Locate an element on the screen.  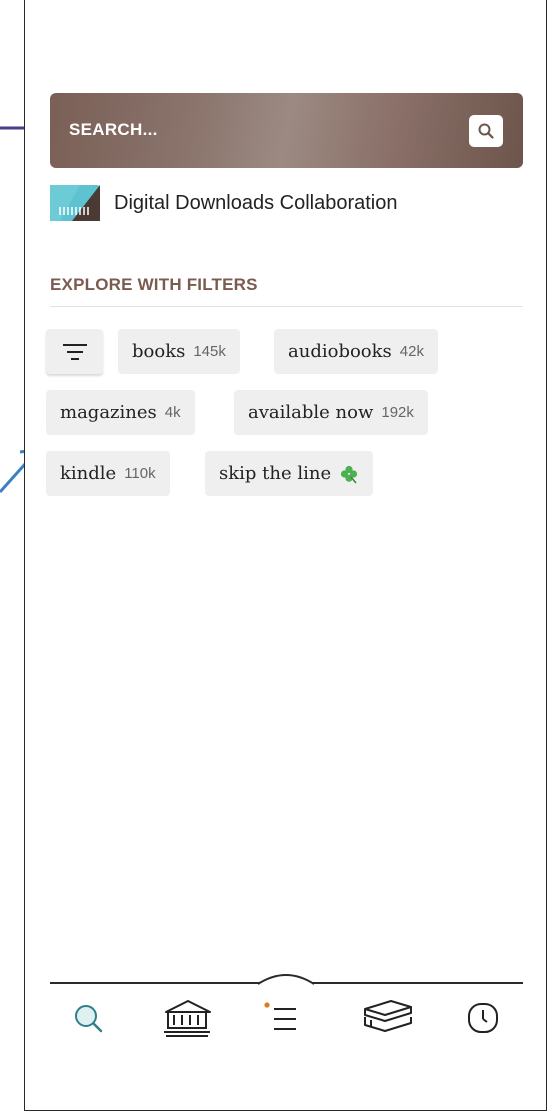
library-row: Digital Downloads Collaboration is located at coordinates (224, 203).